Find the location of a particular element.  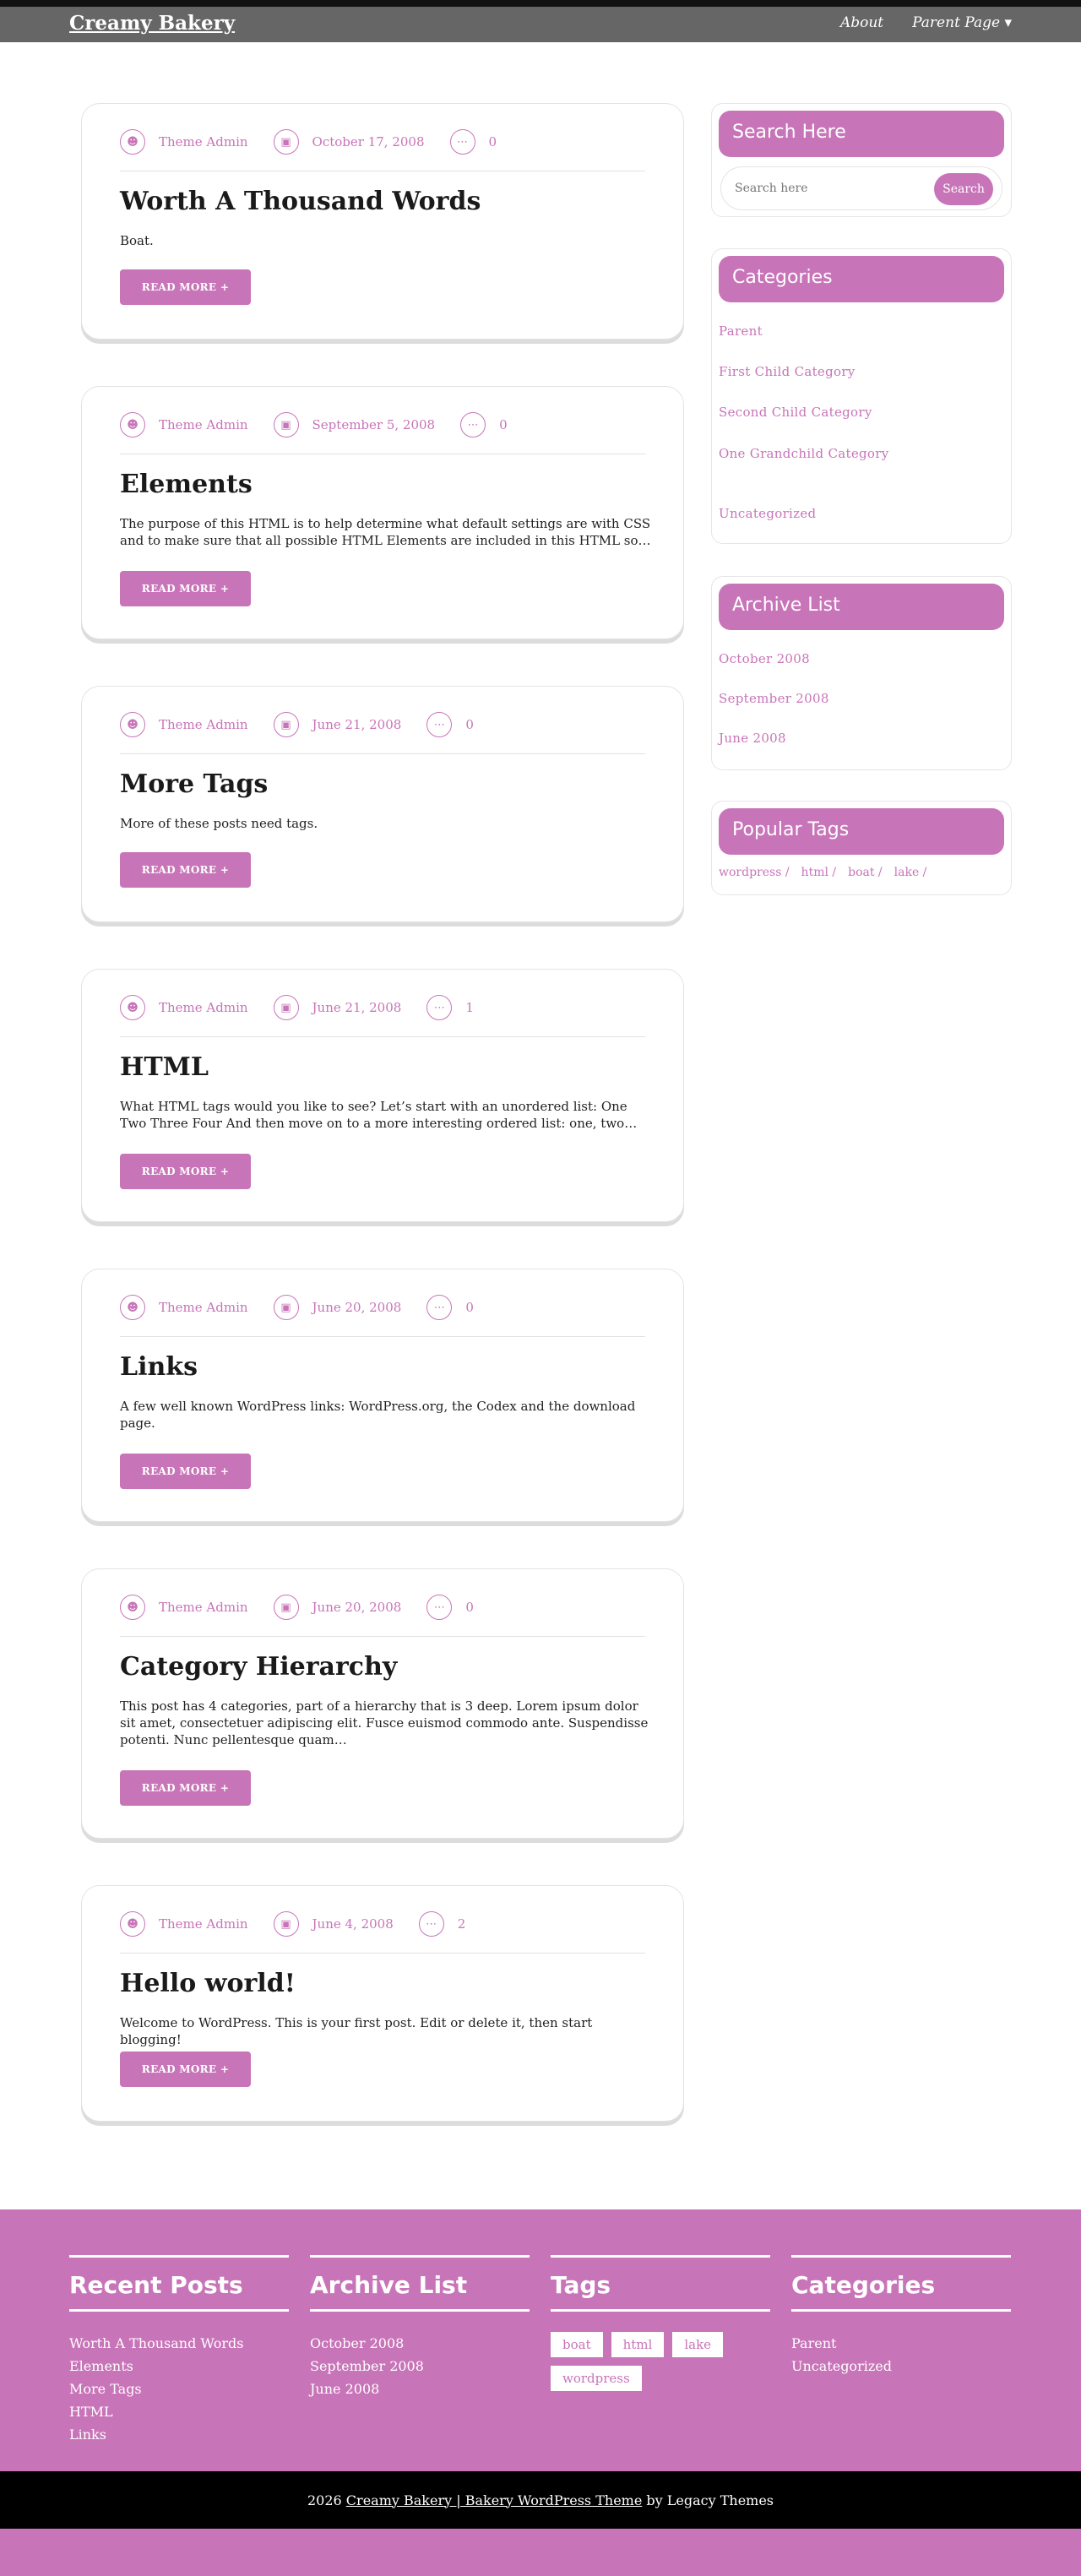

search-input is located at coordinates (832, 188).